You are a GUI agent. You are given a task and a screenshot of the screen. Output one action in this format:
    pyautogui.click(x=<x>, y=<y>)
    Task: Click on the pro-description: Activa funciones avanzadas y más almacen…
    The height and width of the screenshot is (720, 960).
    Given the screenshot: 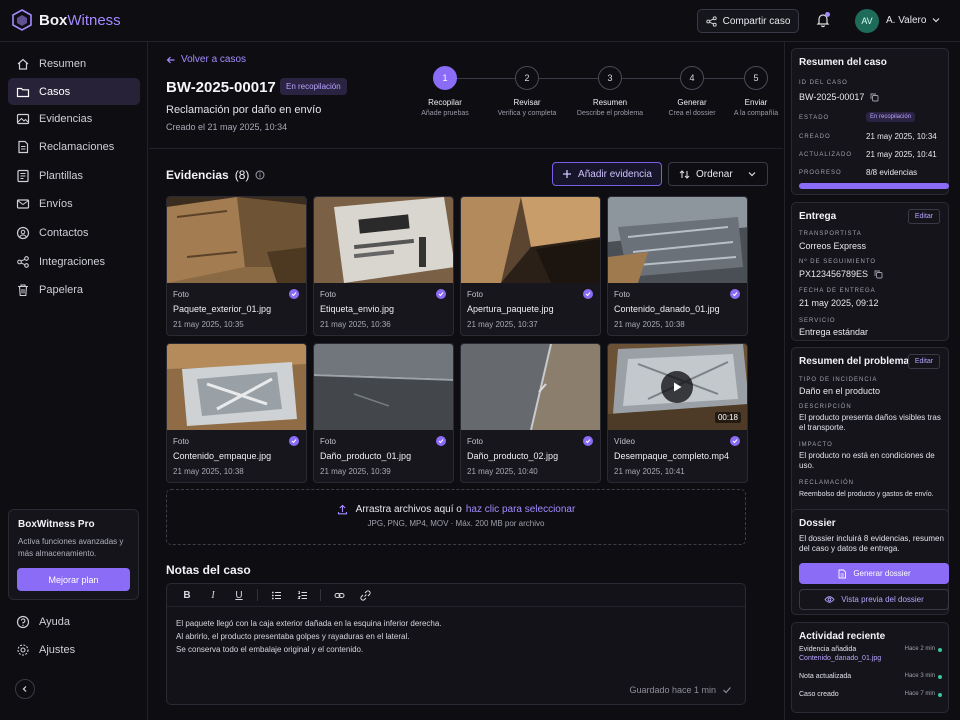 What is the action you would take?
    pyautogui.click(x=71, y=547)
    